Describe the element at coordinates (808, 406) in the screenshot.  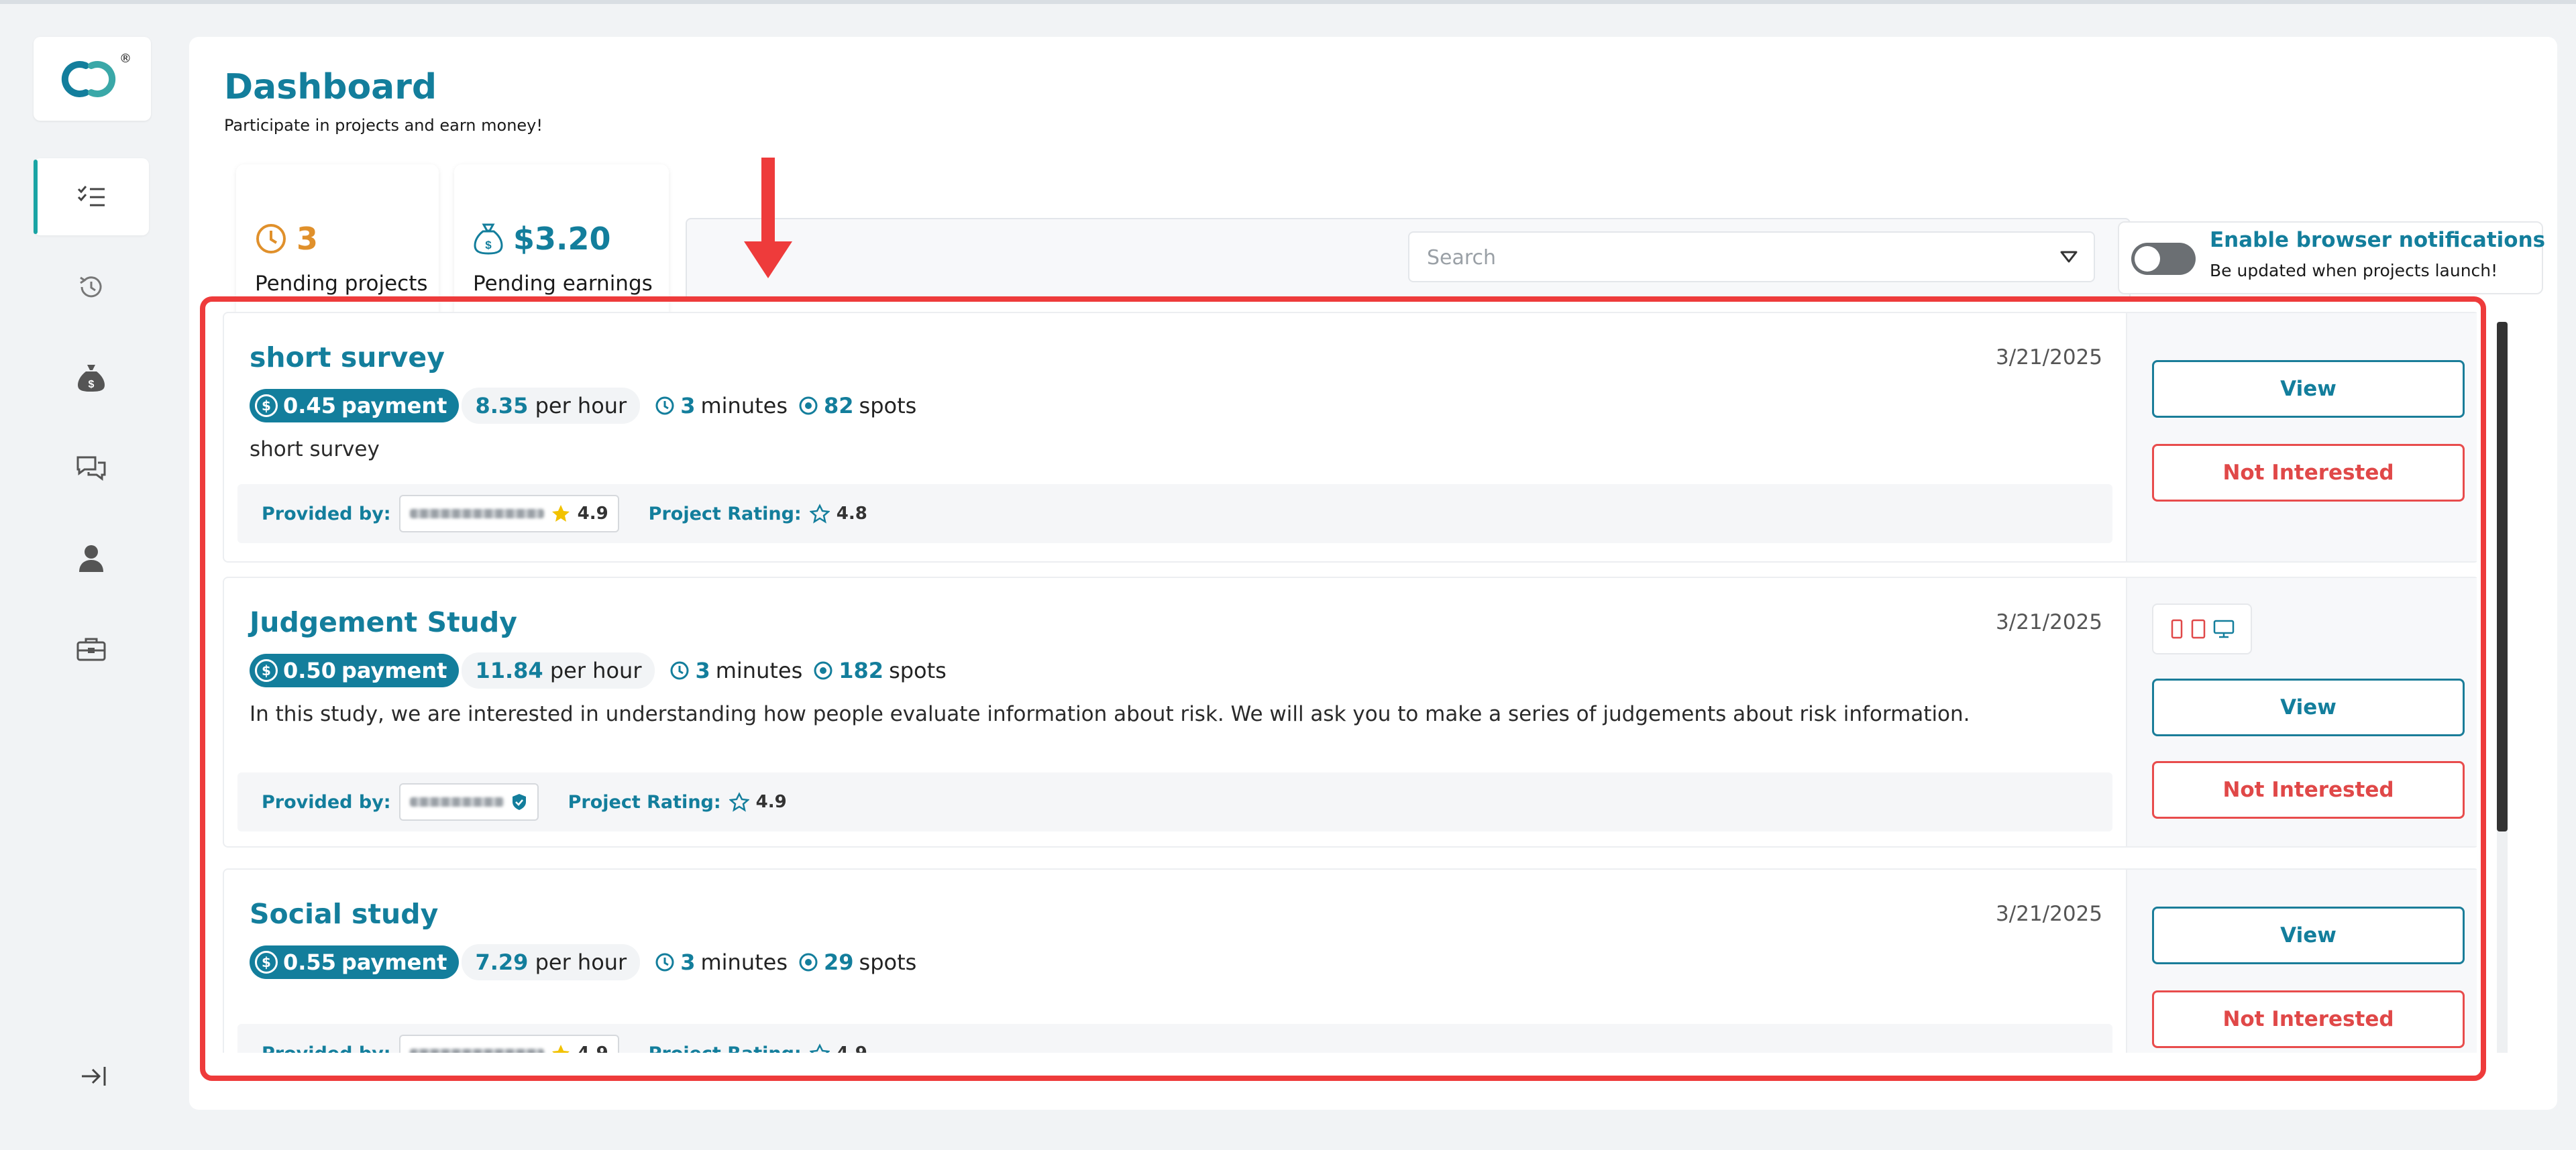
I see `target-icon` at that location.